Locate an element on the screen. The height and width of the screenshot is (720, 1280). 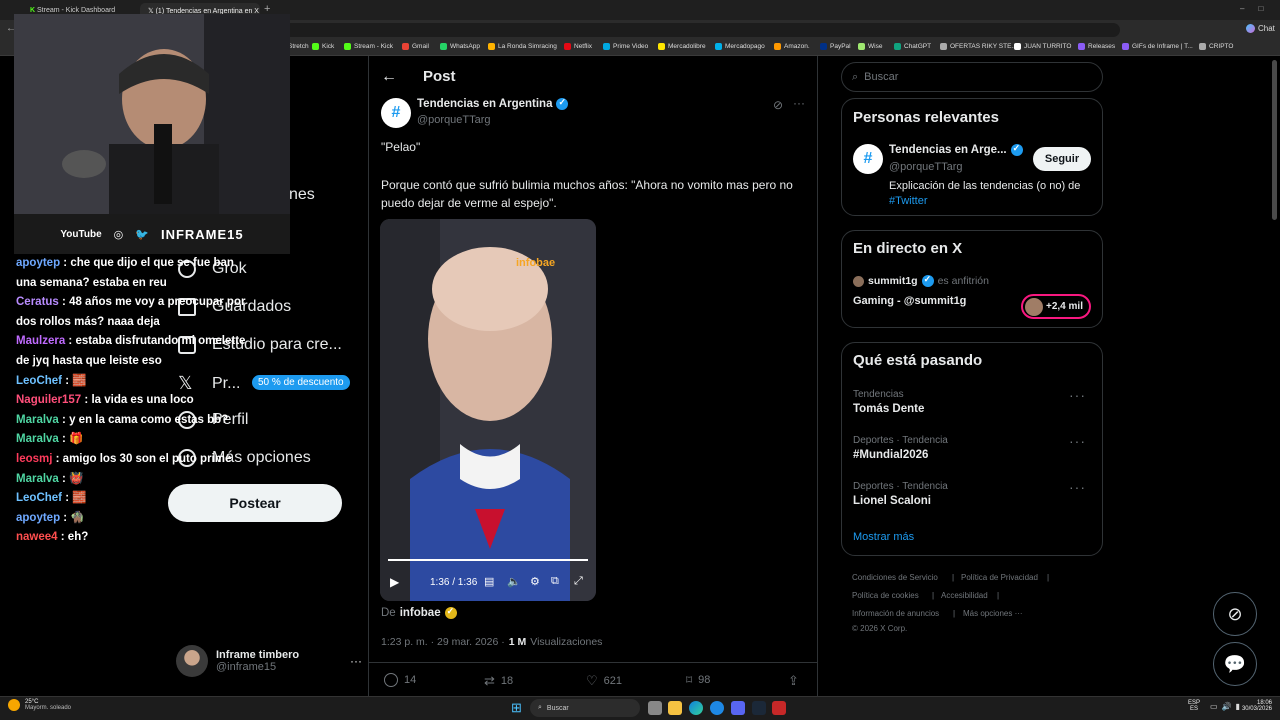
footer-link: Más opciones ··· is located at coordinates (993, 613).